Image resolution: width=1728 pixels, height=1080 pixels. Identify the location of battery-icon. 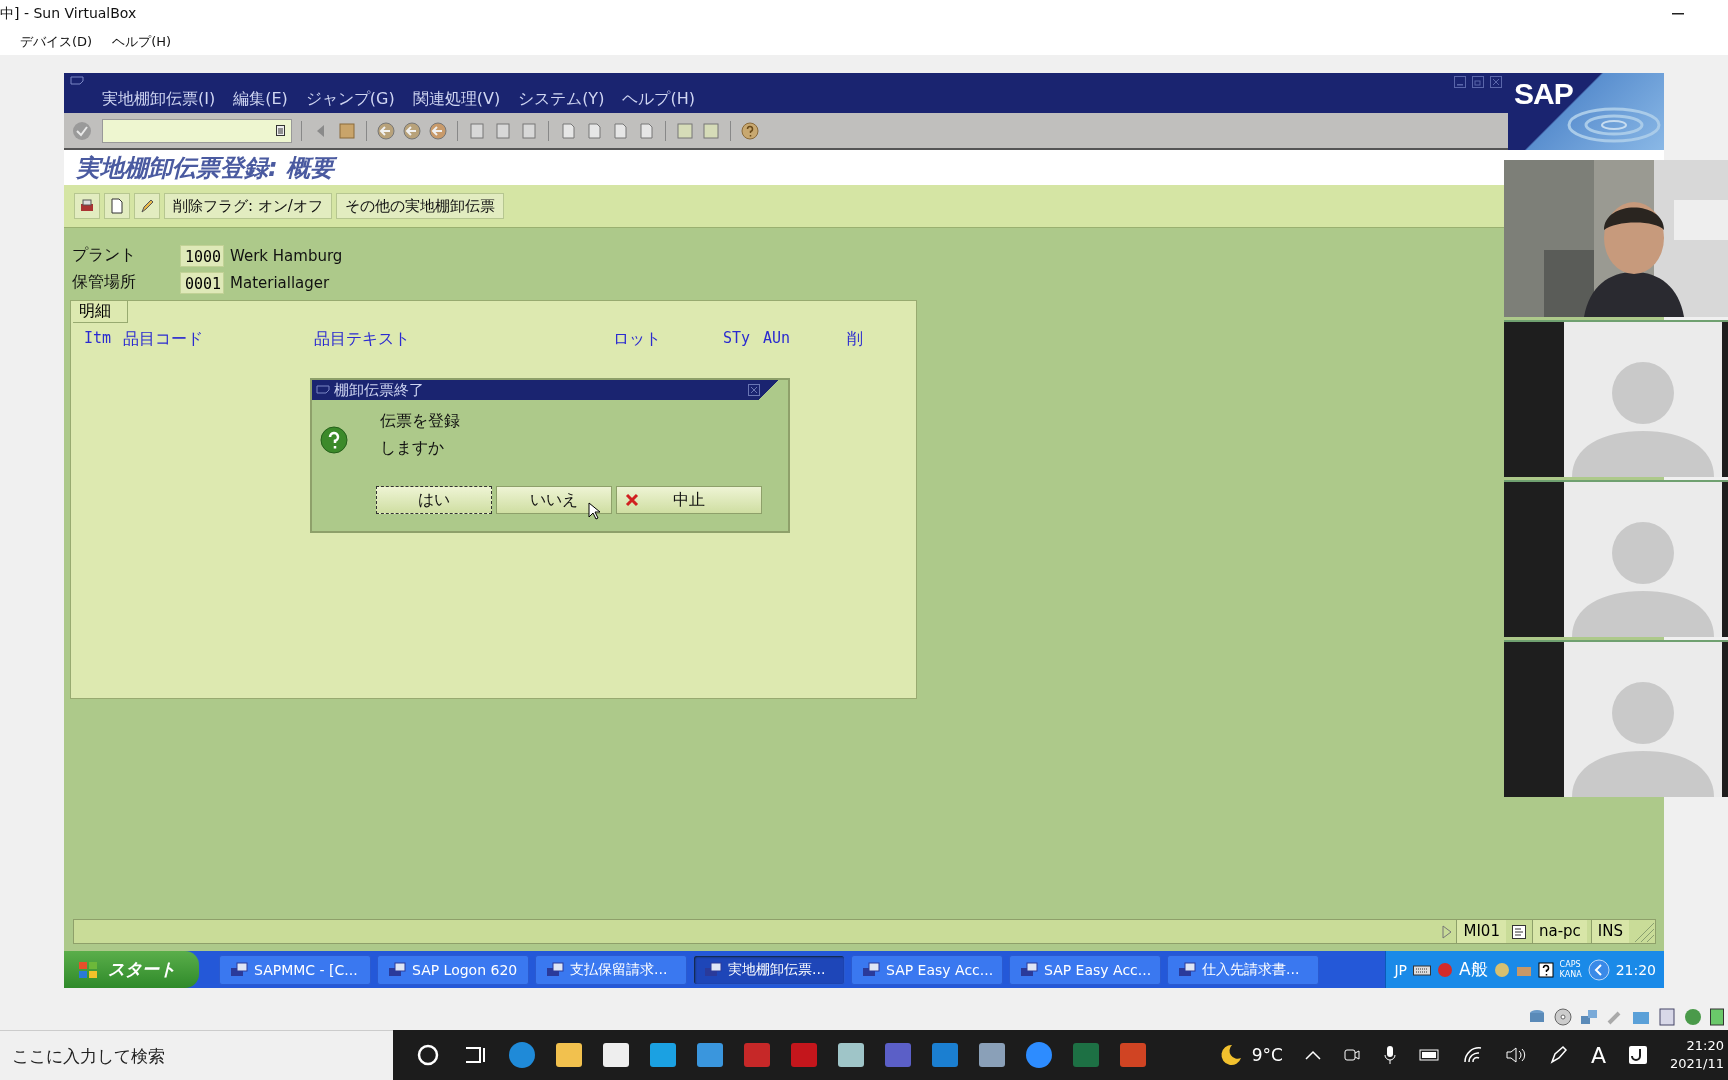
(1429, 1055).